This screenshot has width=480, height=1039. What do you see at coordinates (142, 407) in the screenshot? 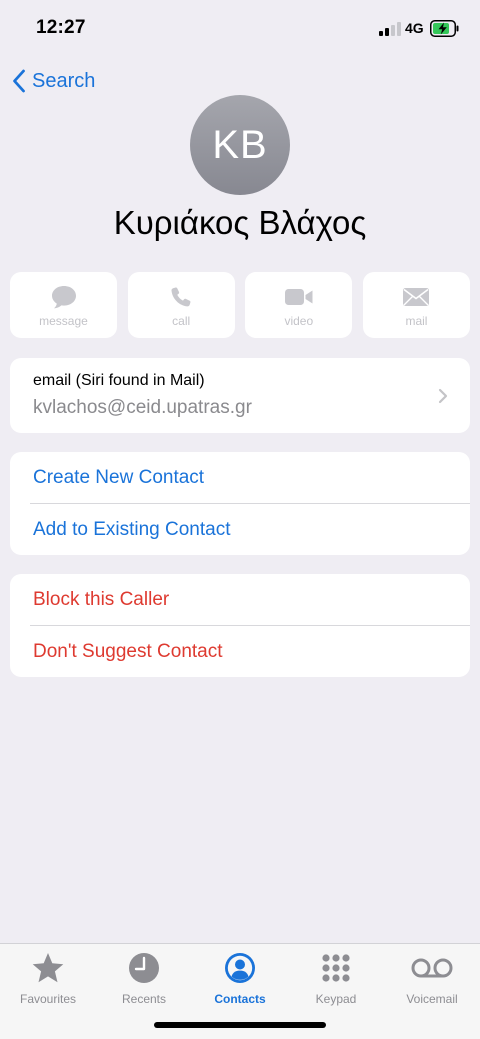
I see `email-address: kvlachos@ceid.upatras.gr` at bounding box center [142, 407].